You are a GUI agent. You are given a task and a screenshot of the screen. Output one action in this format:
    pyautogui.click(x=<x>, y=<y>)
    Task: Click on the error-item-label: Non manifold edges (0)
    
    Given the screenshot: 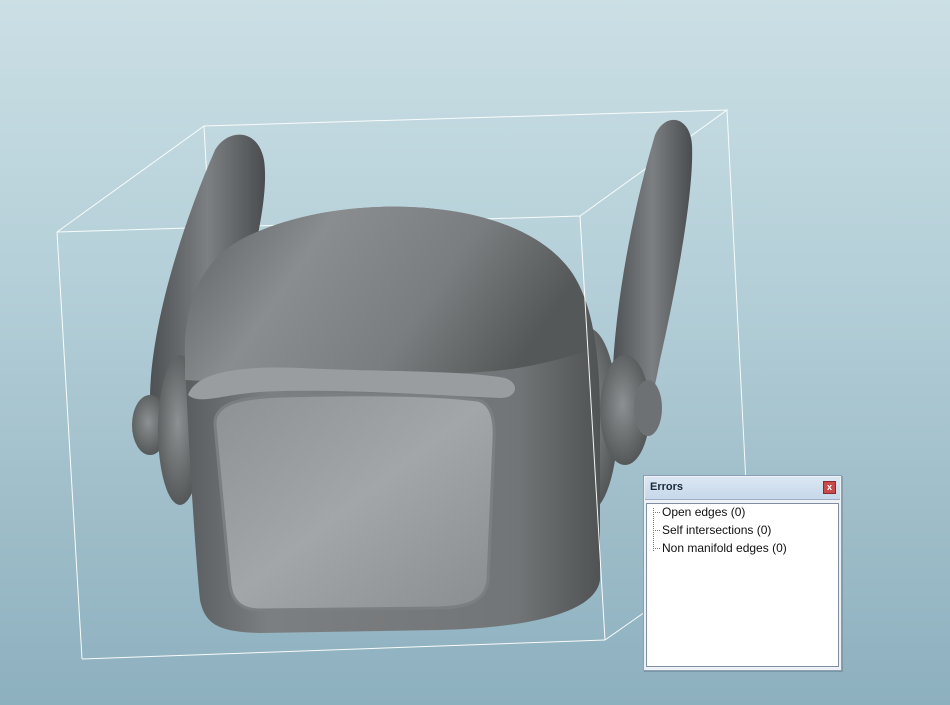 What is the action you would take?
    pyautogui.click(x=724, y=548)
    